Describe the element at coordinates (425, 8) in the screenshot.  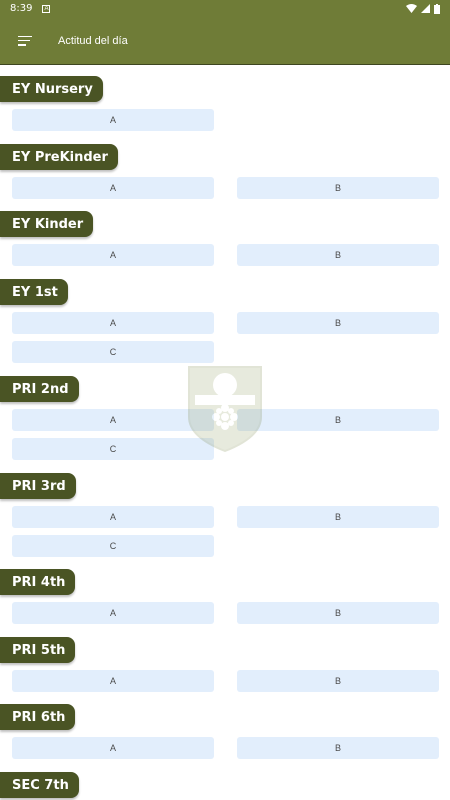
I see `signal-icon` at that location.